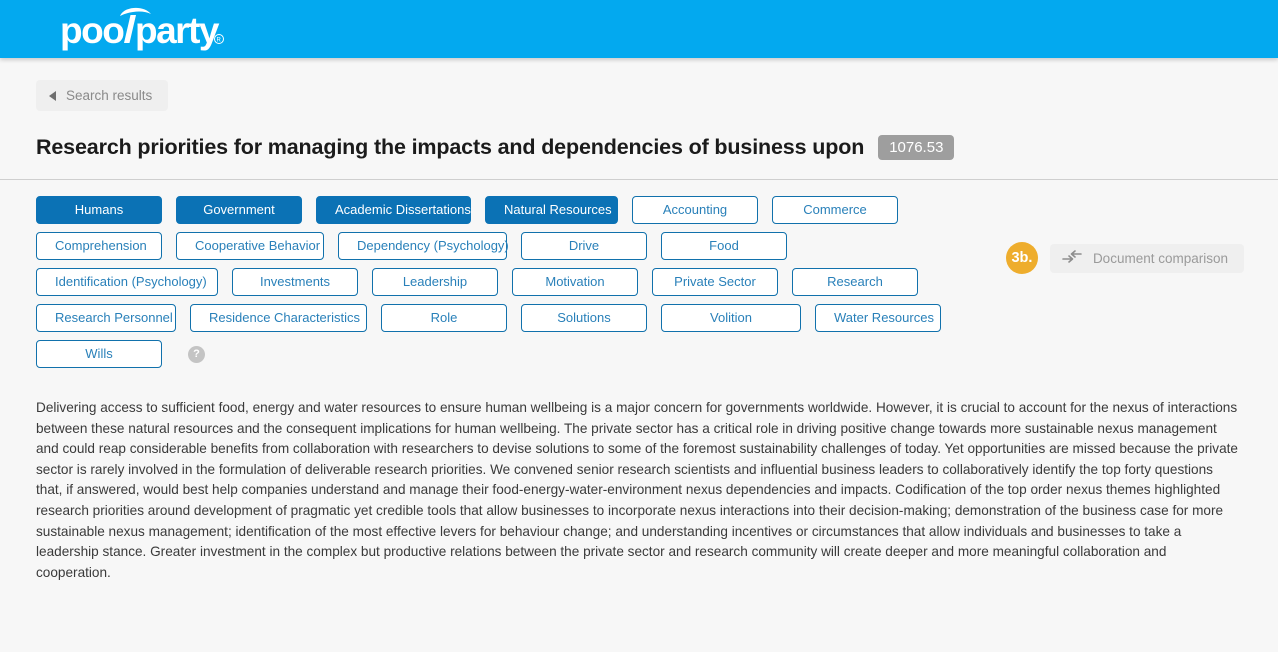 This screenshot has width=1278, height=652. I want to click on tag-food: Food, so click(724, 246).